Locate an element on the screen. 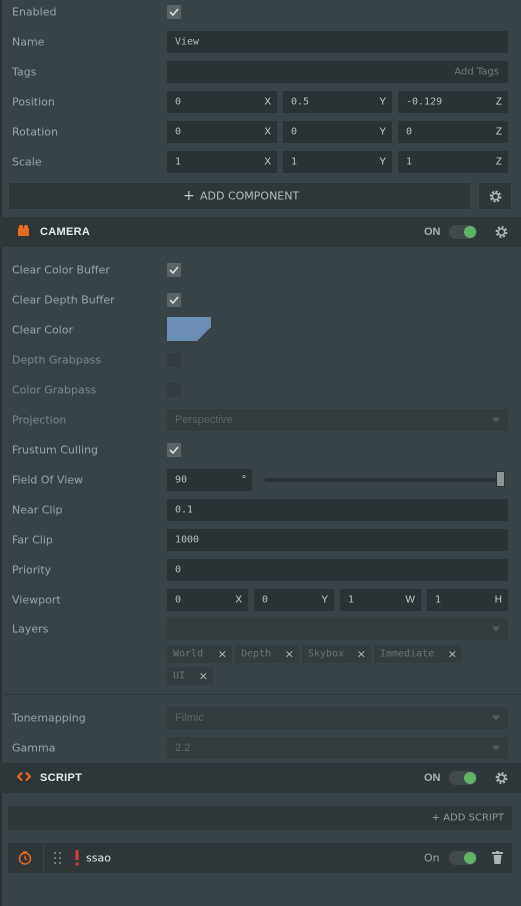 This screenshot has height=906, width=521. position-row: Position 0 X 0.5 Y -0.129 Z is located at coordinates (260, 102).